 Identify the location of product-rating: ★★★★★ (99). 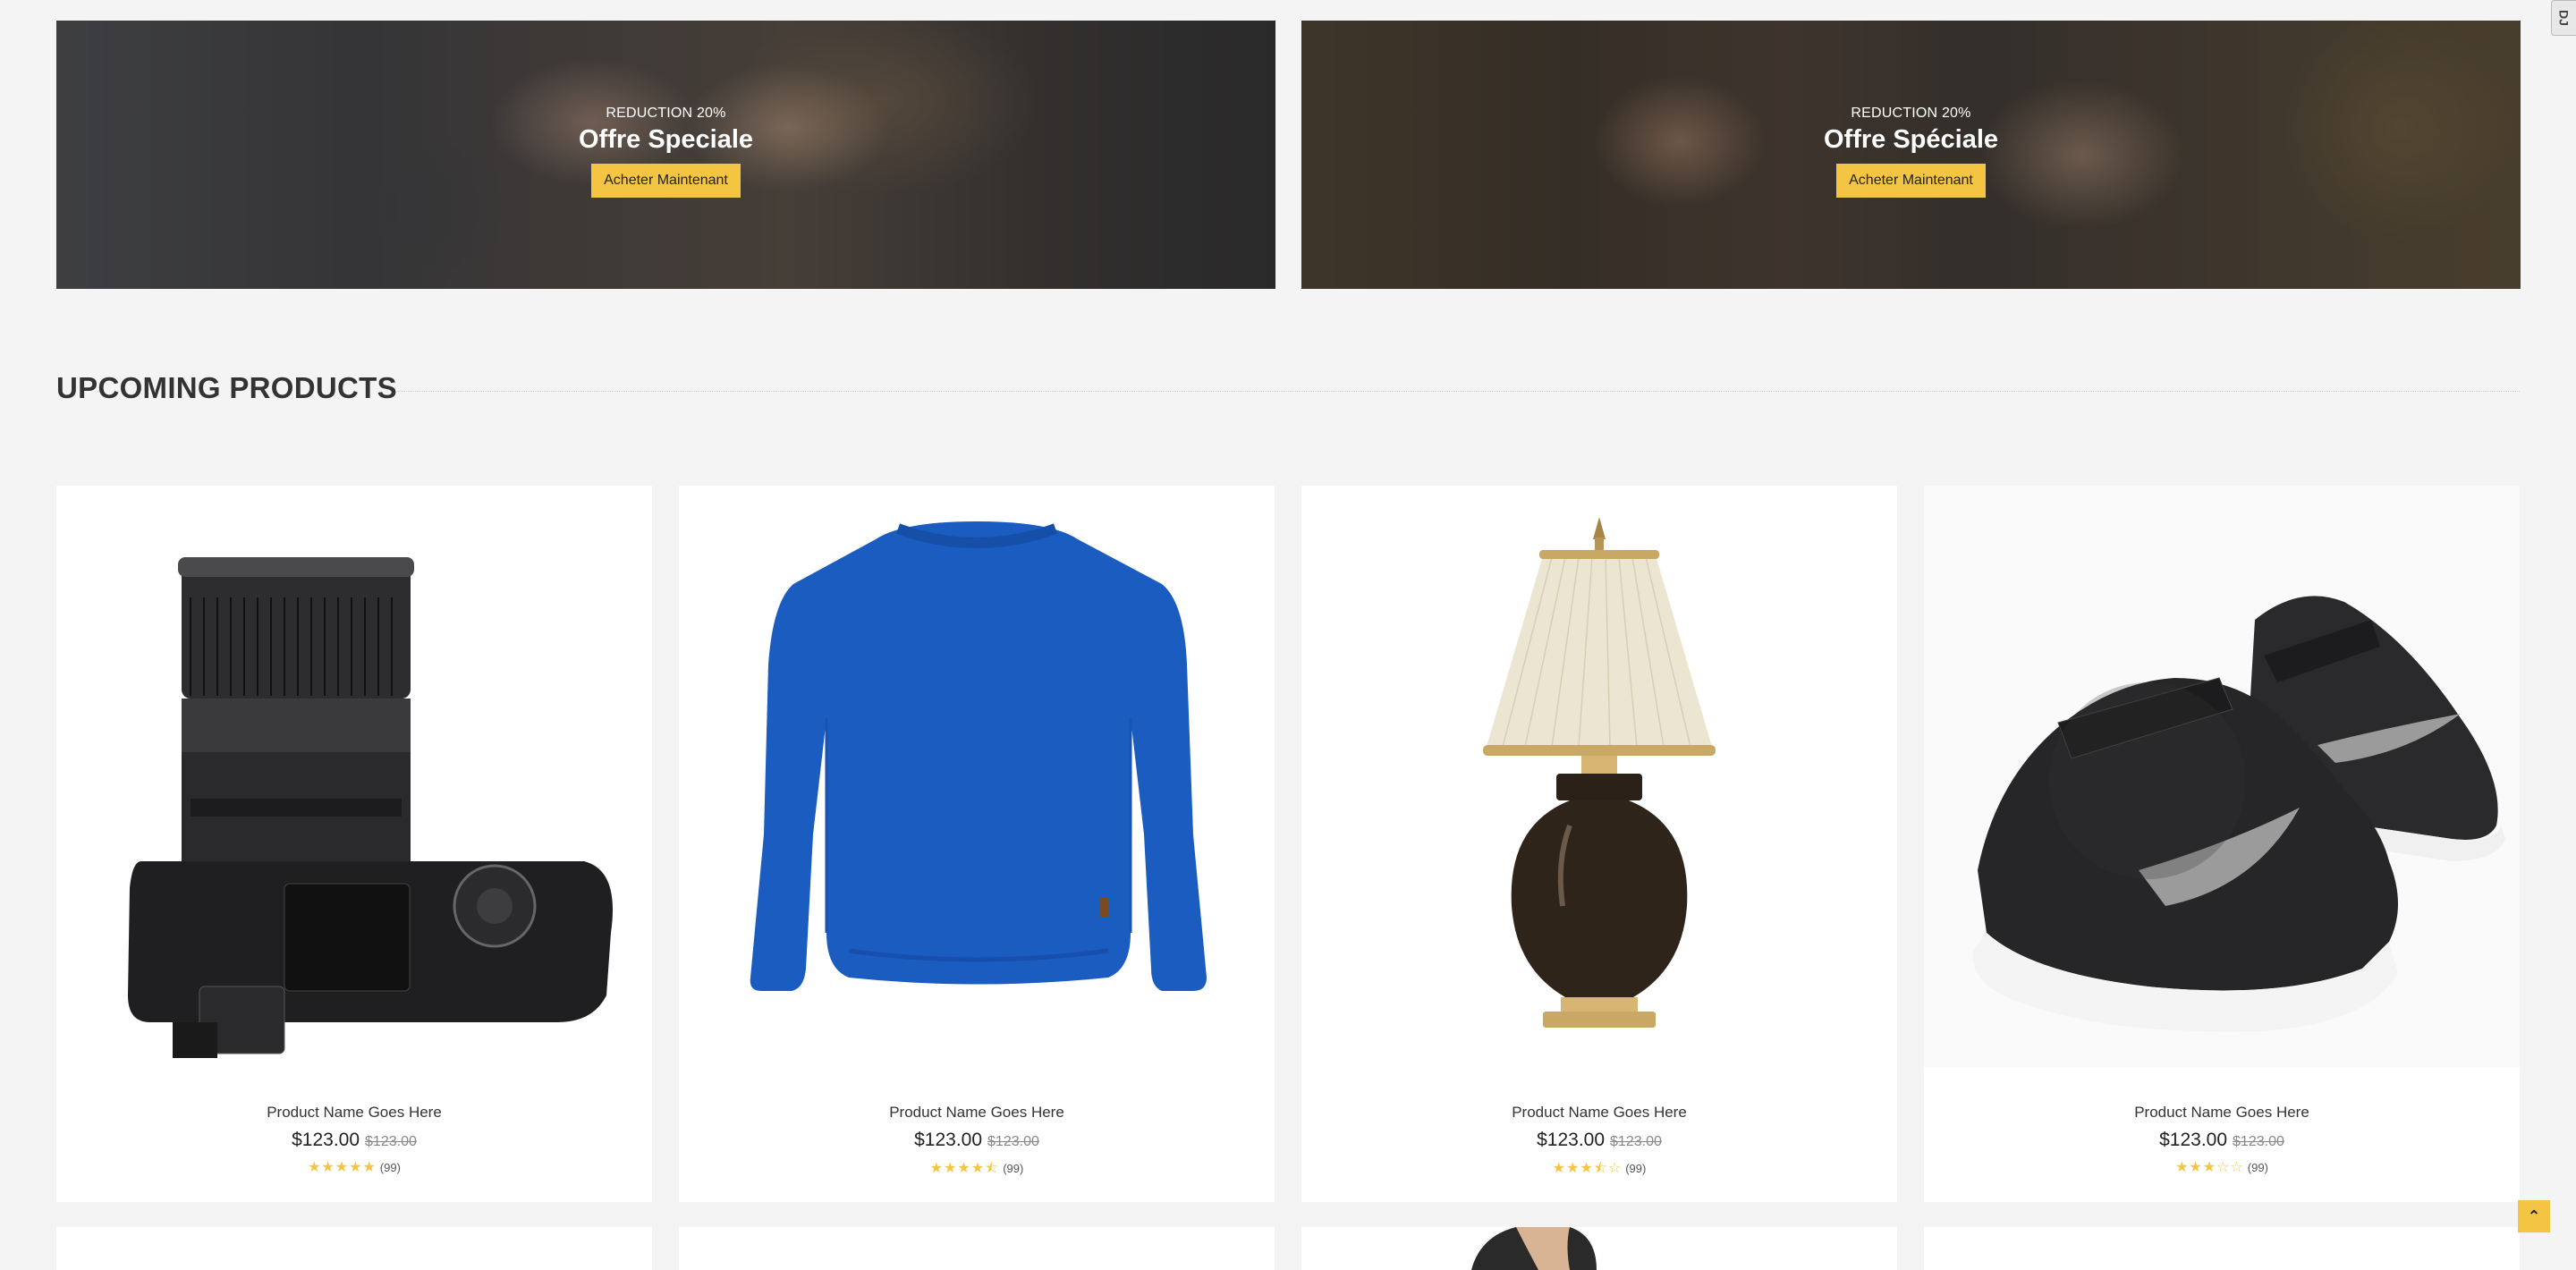
(354, 1167).